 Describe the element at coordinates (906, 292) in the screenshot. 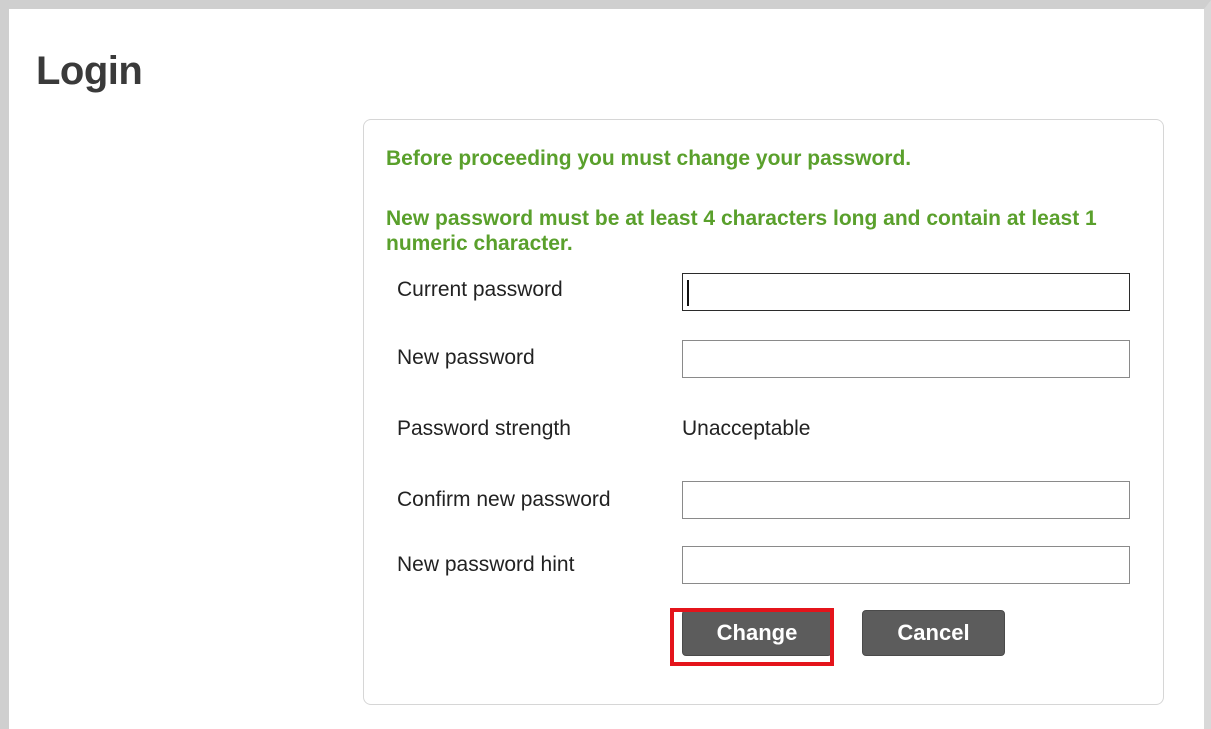

I see `current-password-input` at that location.